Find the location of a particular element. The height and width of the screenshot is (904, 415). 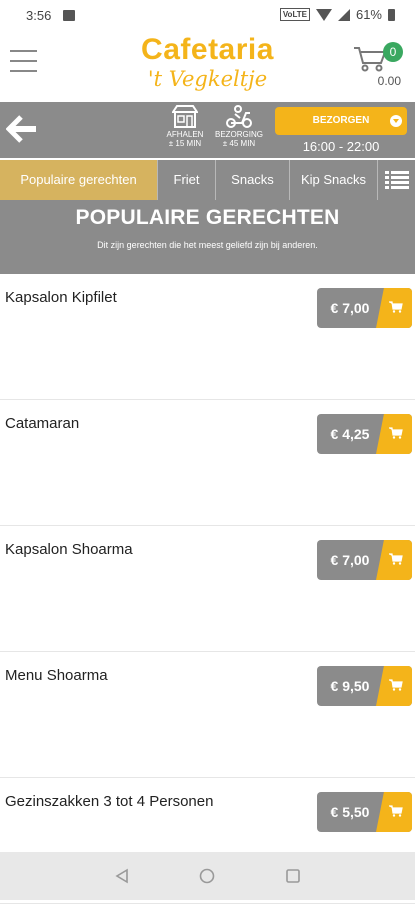

item-price: € 4,25 is located at coordinates (350, 434).